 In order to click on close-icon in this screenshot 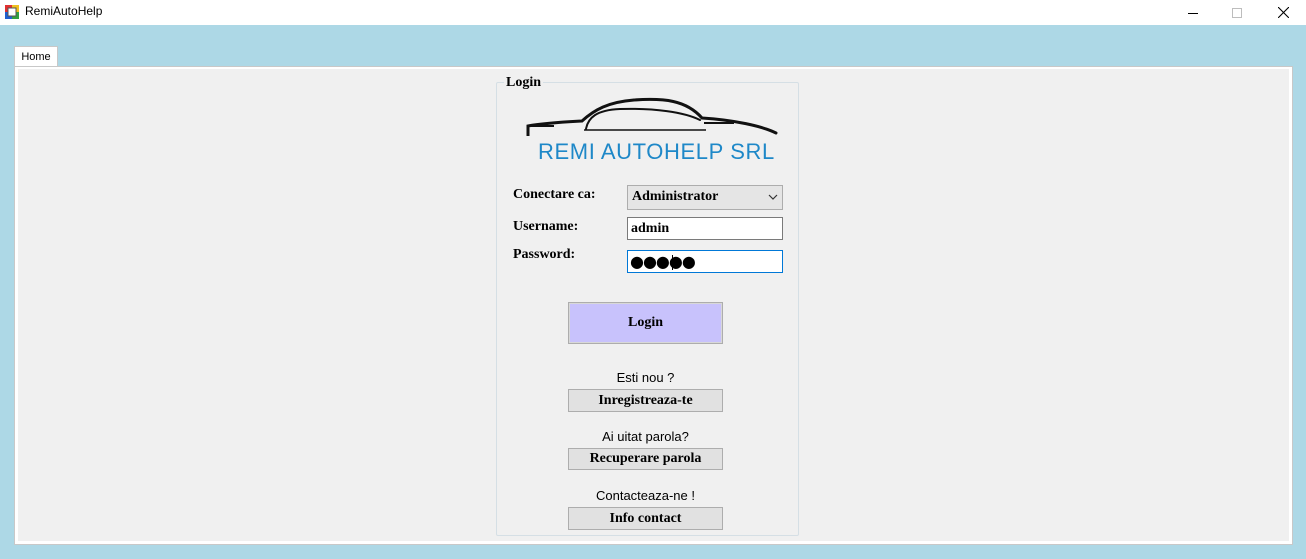, I will do `click(1283, 12)`.